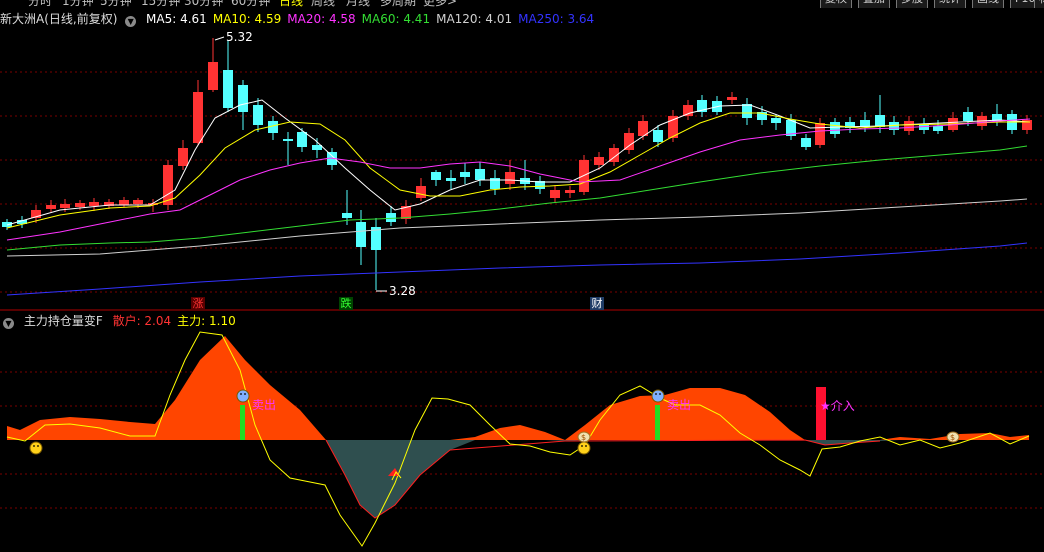  What do you see at coordinates (291, 4) in the screenshot?
I see `period-tab: 日线` at bounding box center [291, 4].